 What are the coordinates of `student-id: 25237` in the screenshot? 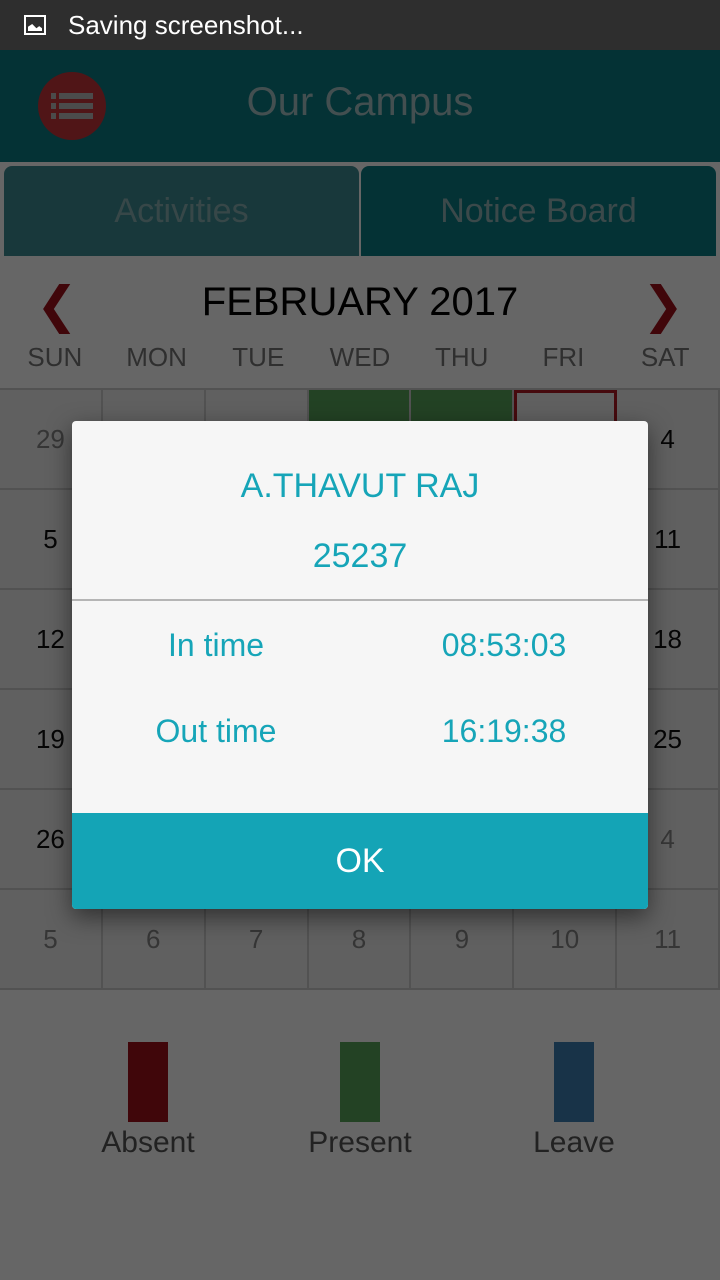 It's located at (360, 556).